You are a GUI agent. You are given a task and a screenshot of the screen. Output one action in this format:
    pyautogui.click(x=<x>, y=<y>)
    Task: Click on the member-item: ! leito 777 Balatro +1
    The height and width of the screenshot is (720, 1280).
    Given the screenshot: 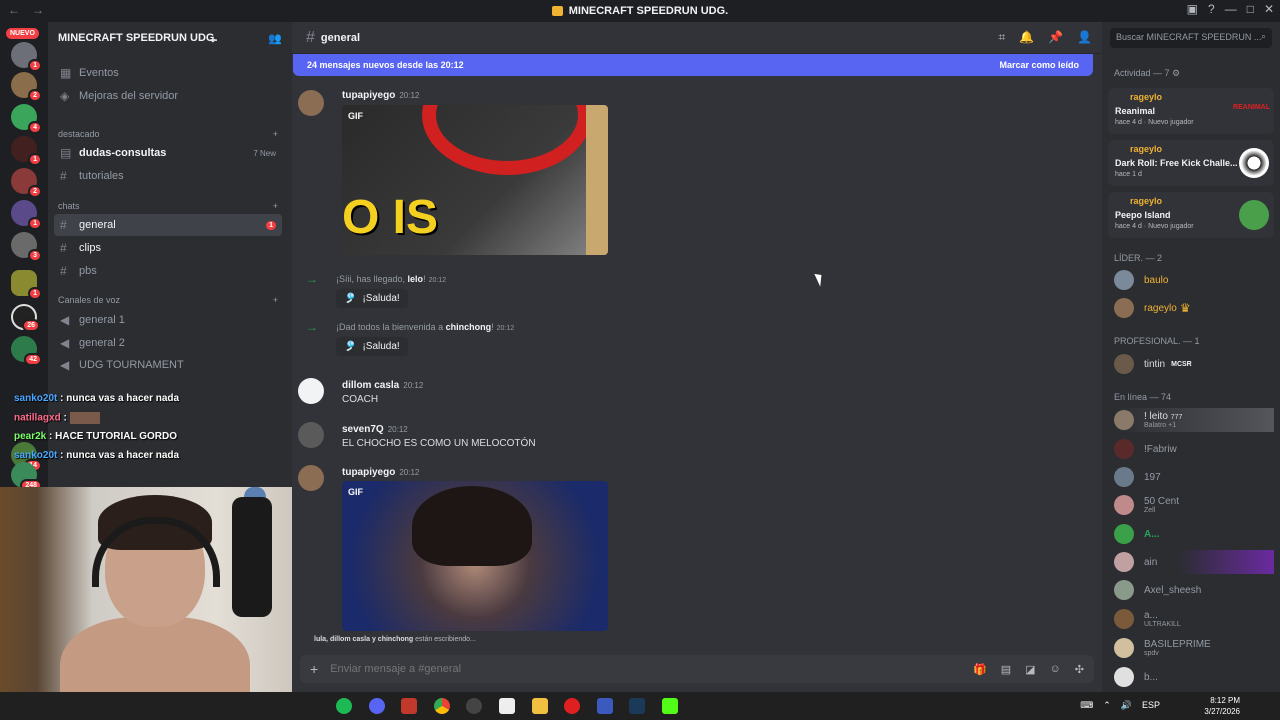 What is the action you would take?
    pyautogui.click(x=1194, y=420)
    